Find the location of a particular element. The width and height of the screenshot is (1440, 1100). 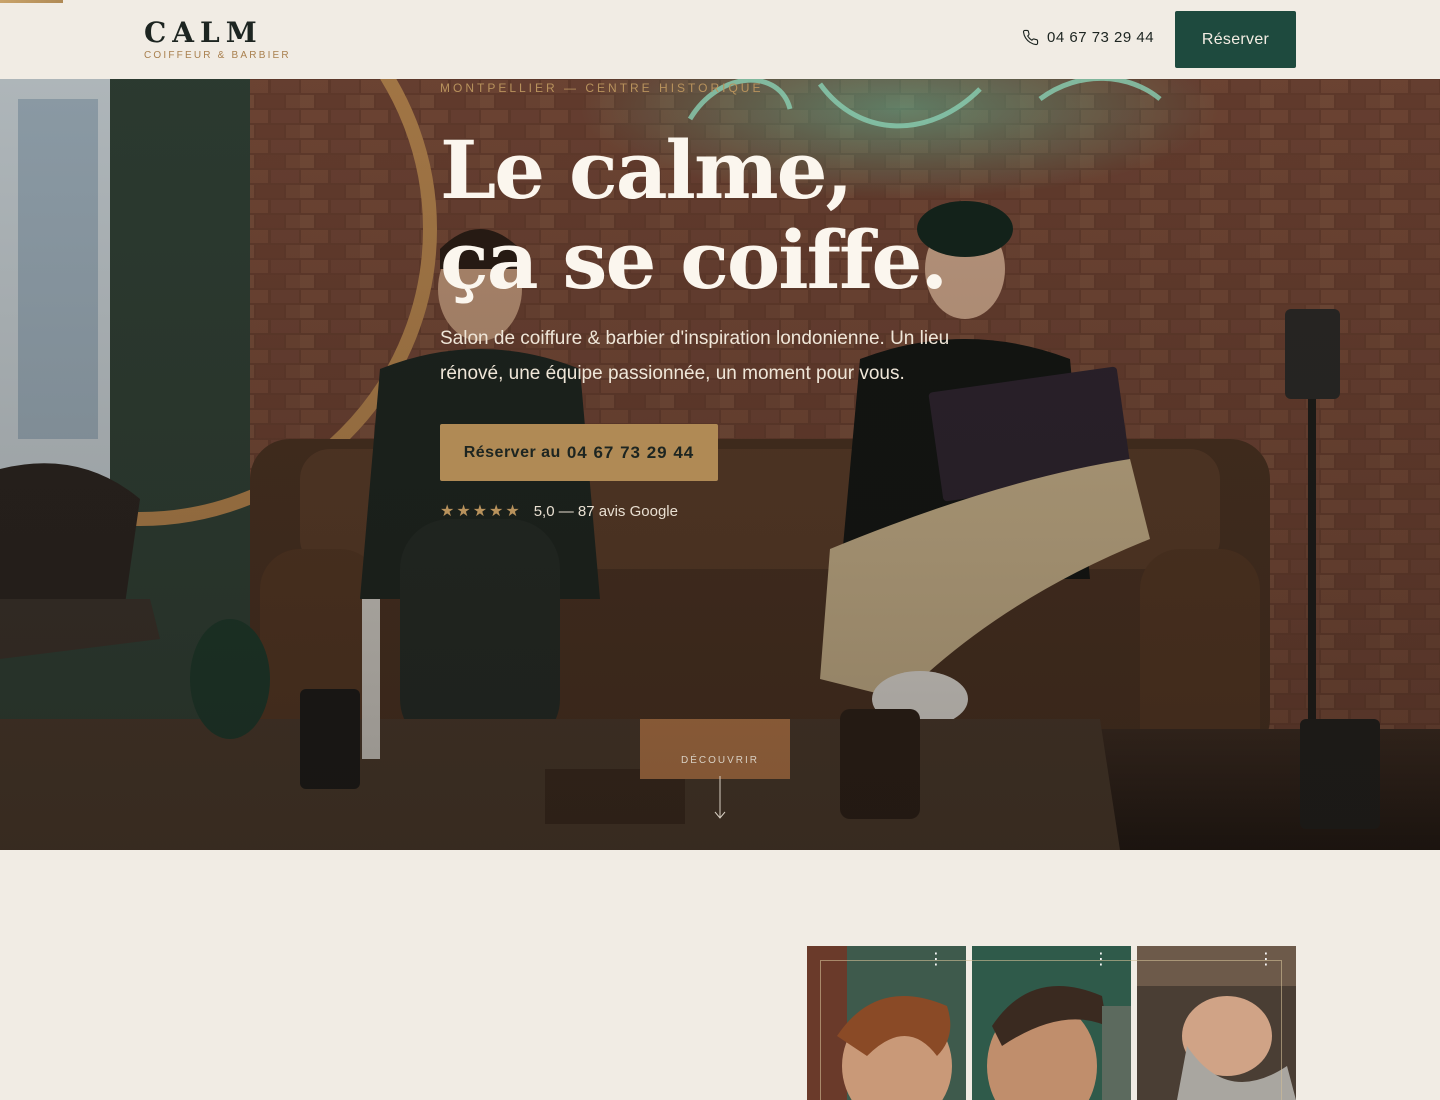

hero-title: Le calme, ça se coiffe. is located at coordinates (790, 215).